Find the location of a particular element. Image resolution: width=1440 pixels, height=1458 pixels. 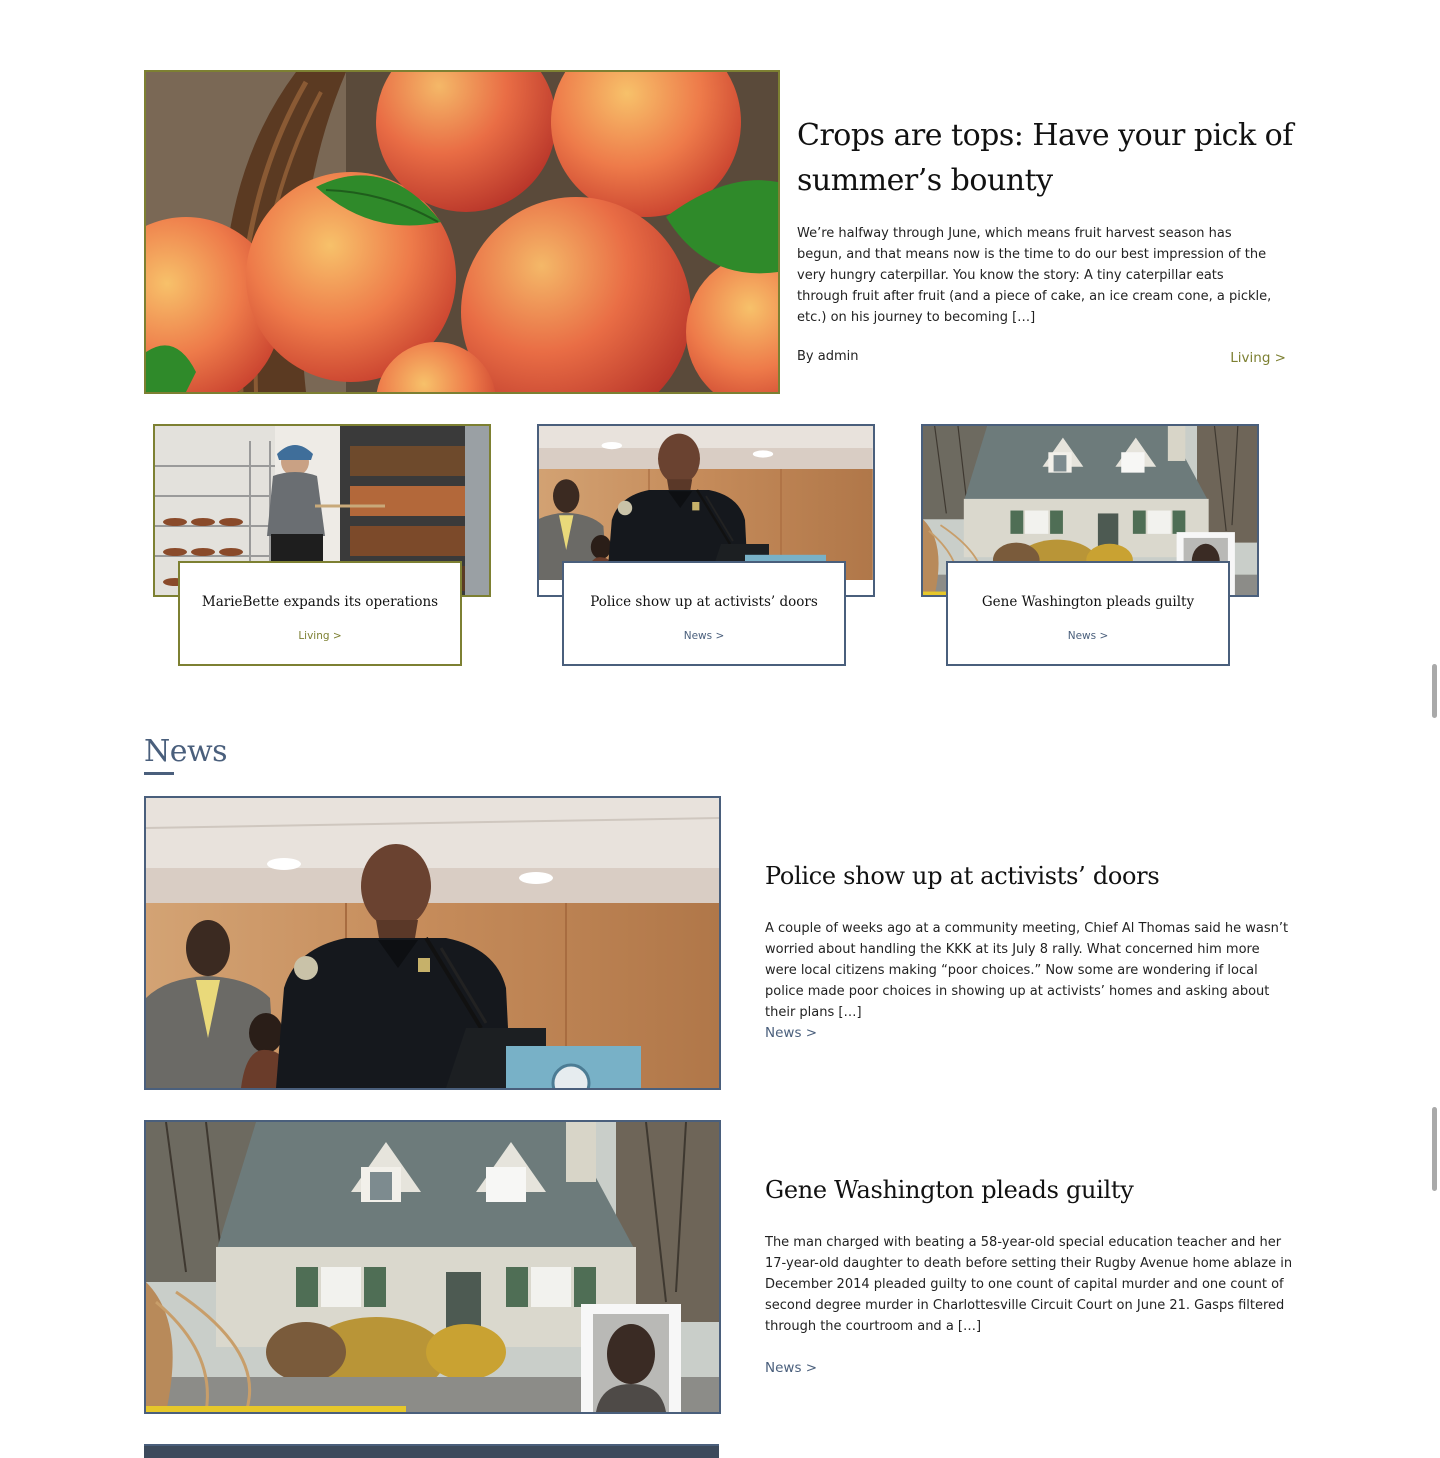

card-category-link: Living > is located at coordinates (320, 636).